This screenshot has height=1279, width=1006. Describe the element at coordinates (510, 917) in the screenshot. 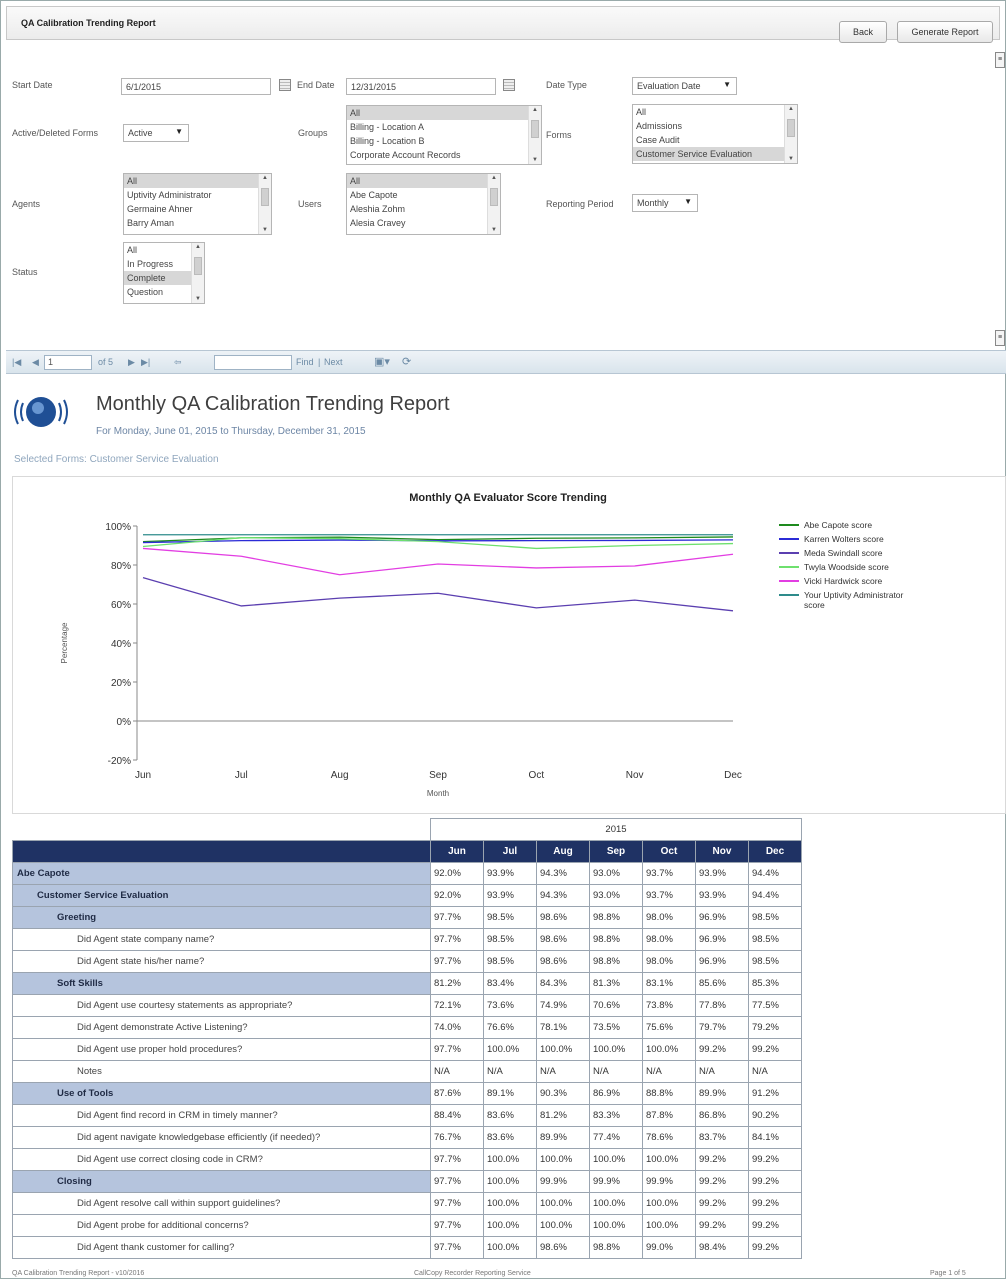

I see `table-cell: 98.5%` at that location.